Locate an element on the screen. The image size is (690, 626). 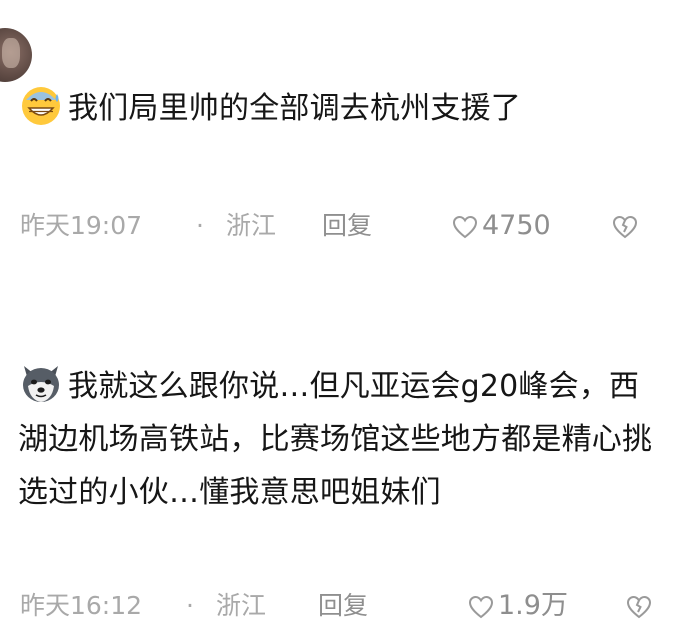
like-count: 4750 is located at coordinates (516, 225).